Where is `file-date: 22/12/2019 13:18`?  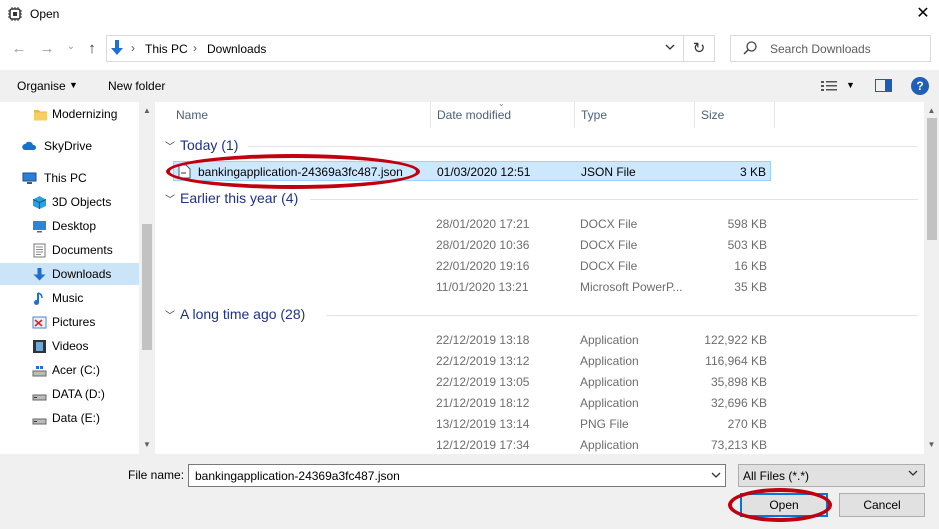 file-date: 22/12/2019 13:18 is located at coordinates (483, 340).